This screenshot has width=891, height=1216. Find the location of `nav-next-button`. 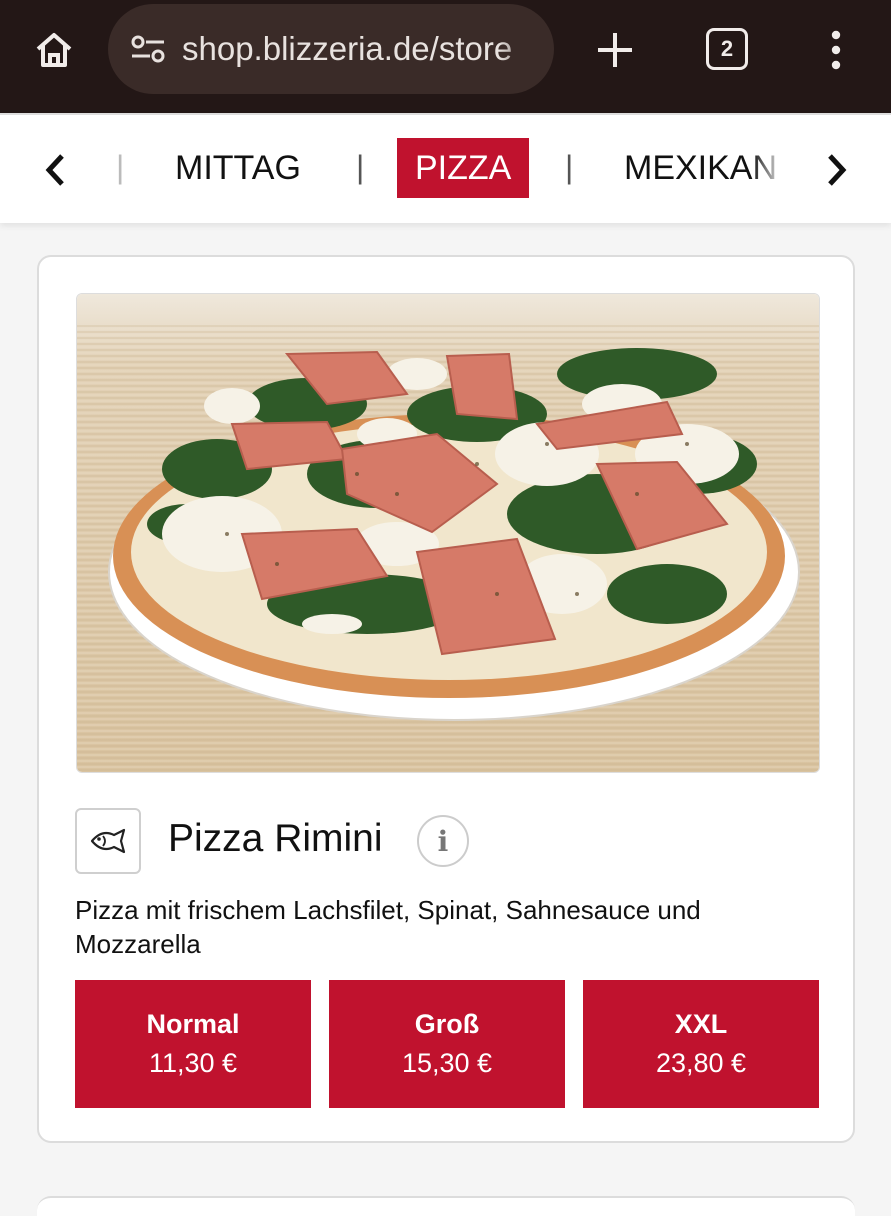

nav-next-button is located at coordinates (837, 170).